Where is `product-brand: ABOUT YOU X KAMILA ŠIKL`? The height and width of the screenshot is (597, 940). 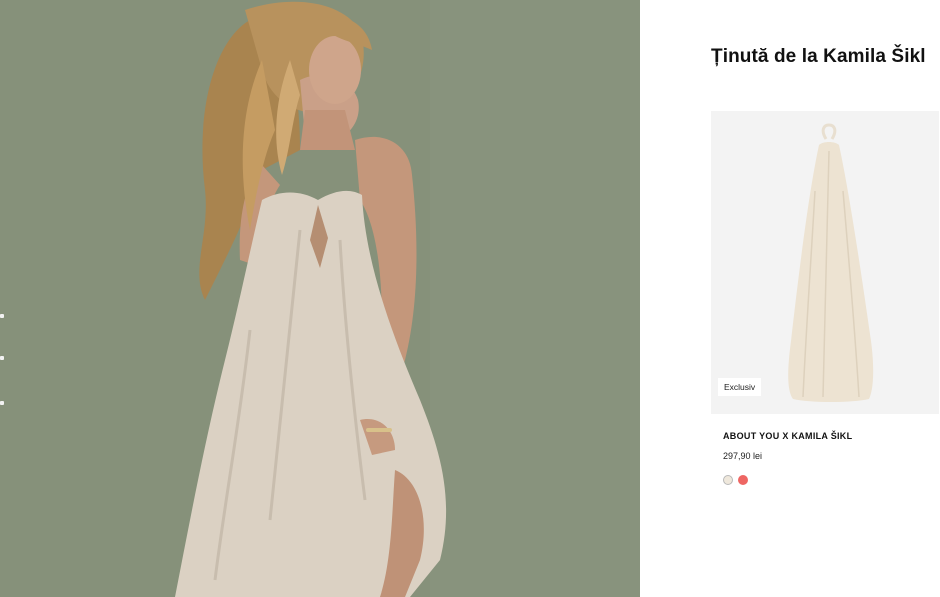
product-brand: ABOUT YOU X KAMILA ŠIKL is located at coordinates (787, 436).